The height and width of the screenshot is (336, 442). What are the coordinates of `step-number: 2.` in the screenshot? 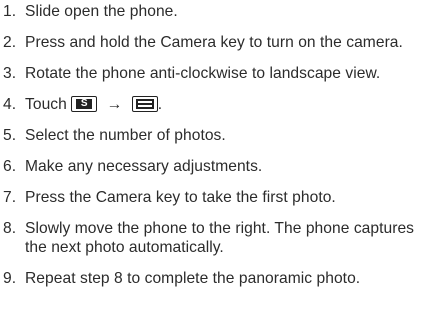 It's located at (10, 42).